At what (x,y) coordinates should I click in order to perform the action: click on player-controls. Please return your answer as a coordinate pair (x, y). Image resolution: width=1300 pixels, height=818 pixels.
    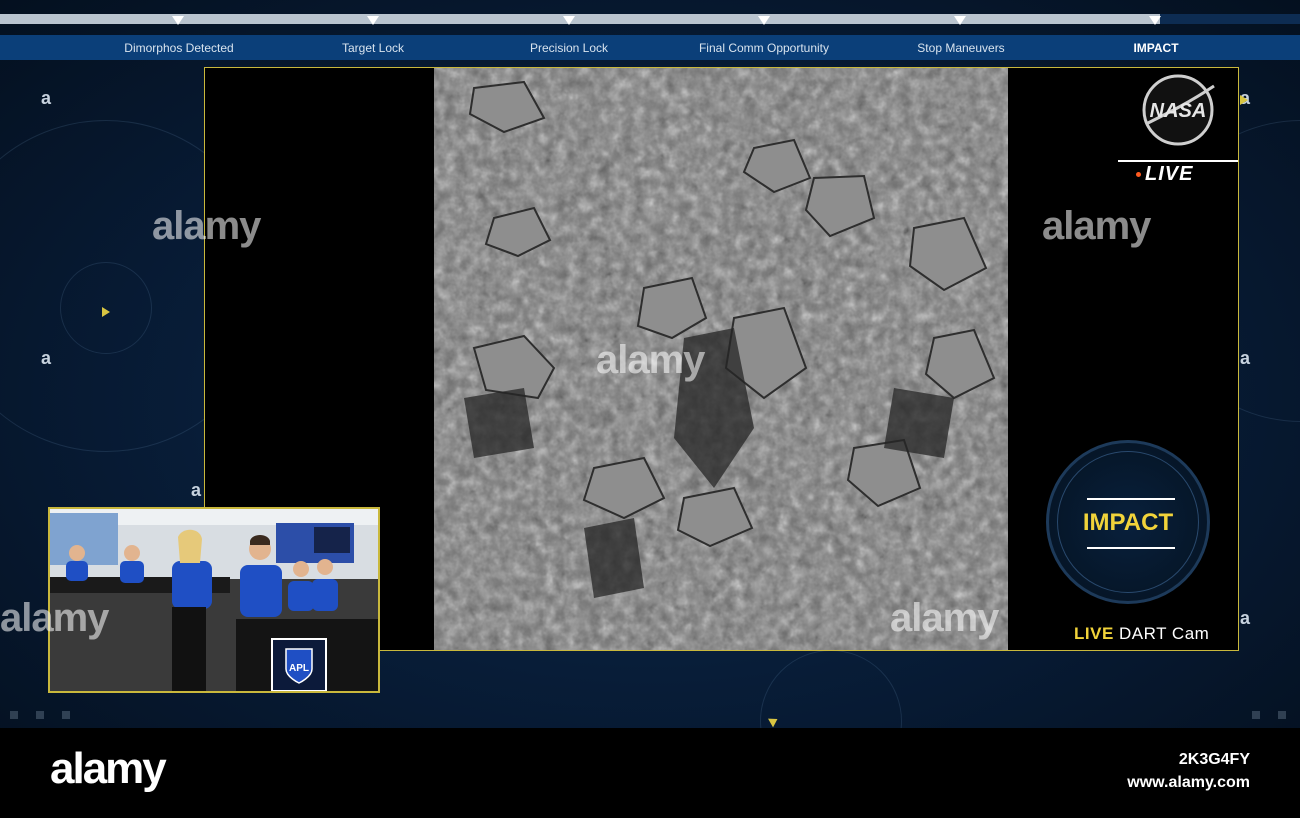
    Looking at the image, I should click on (650, 716).